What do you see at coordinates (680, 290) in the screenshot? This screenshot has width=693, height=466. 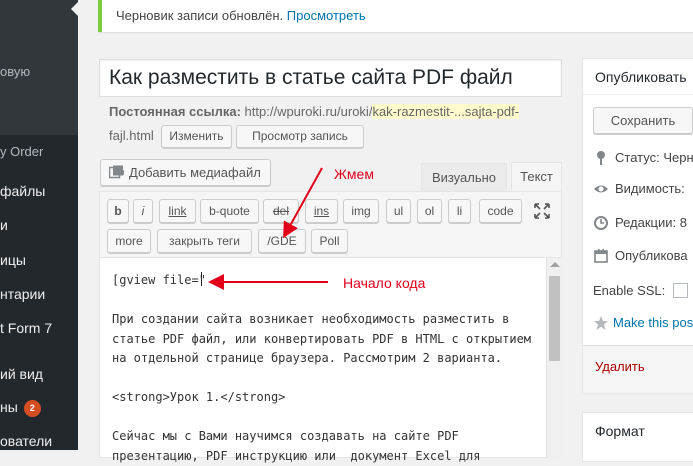 I see `ssl-checkbox` at bounding box center [680, 290].